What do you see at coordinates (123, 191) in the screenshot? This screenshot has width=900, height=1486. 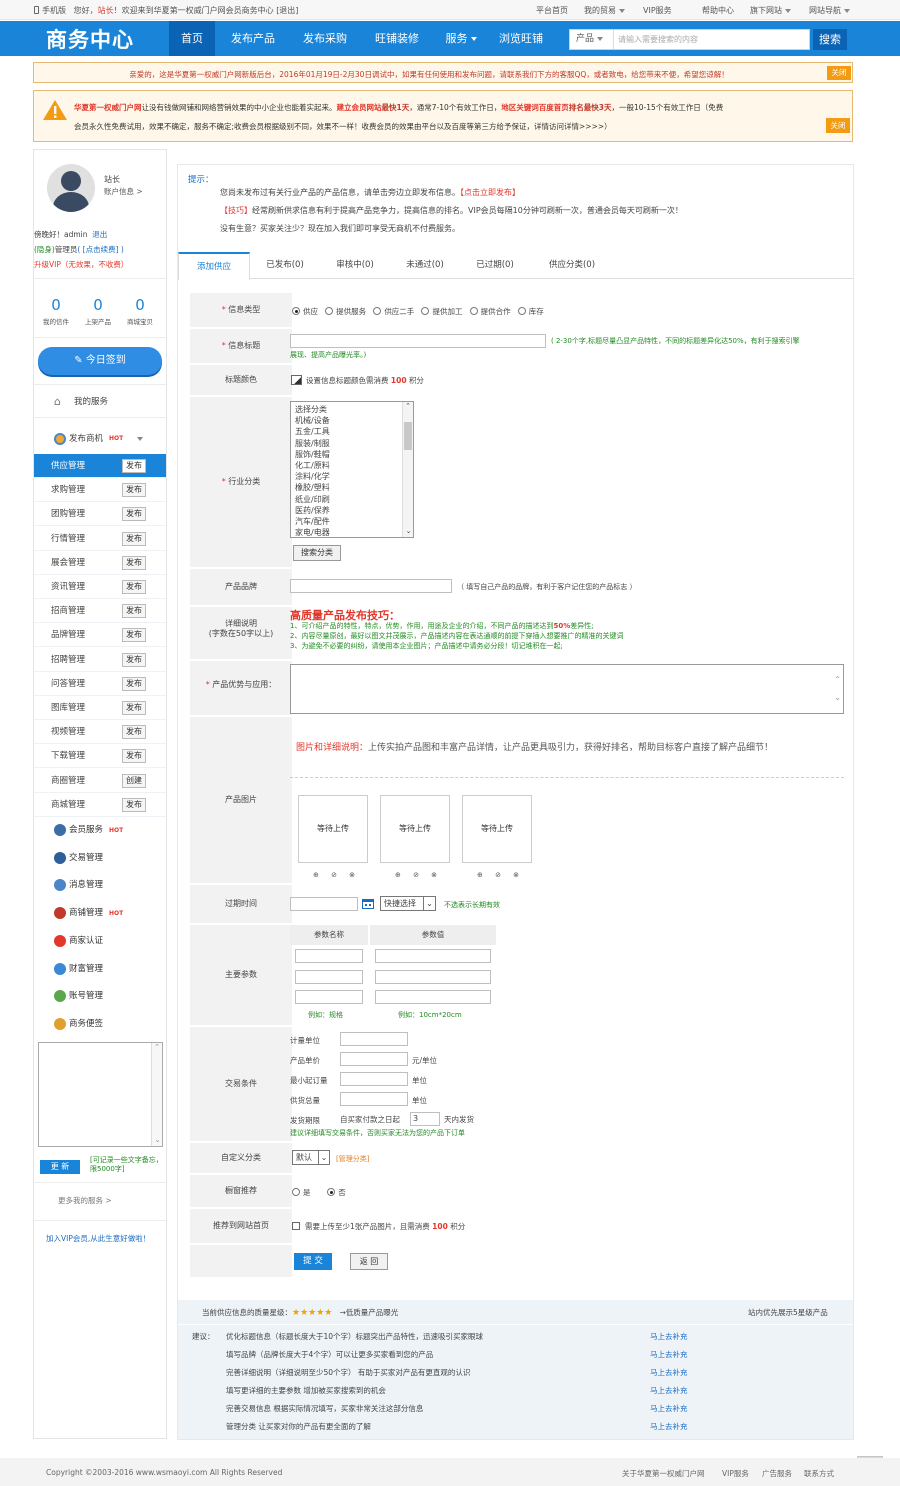 I see `account-info-link: 账户信息 >` at bounding box center [123, 191].